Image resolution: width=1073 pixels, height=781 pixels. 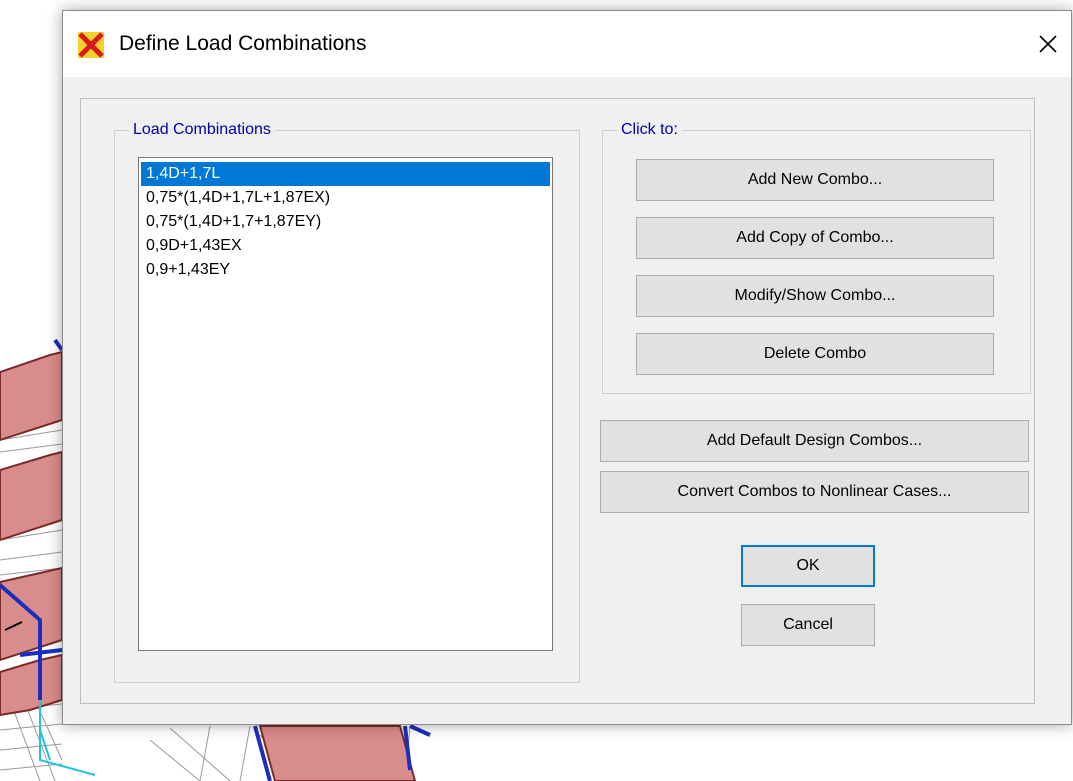 I want to click on close-icon, so click(x=1048, y=44).